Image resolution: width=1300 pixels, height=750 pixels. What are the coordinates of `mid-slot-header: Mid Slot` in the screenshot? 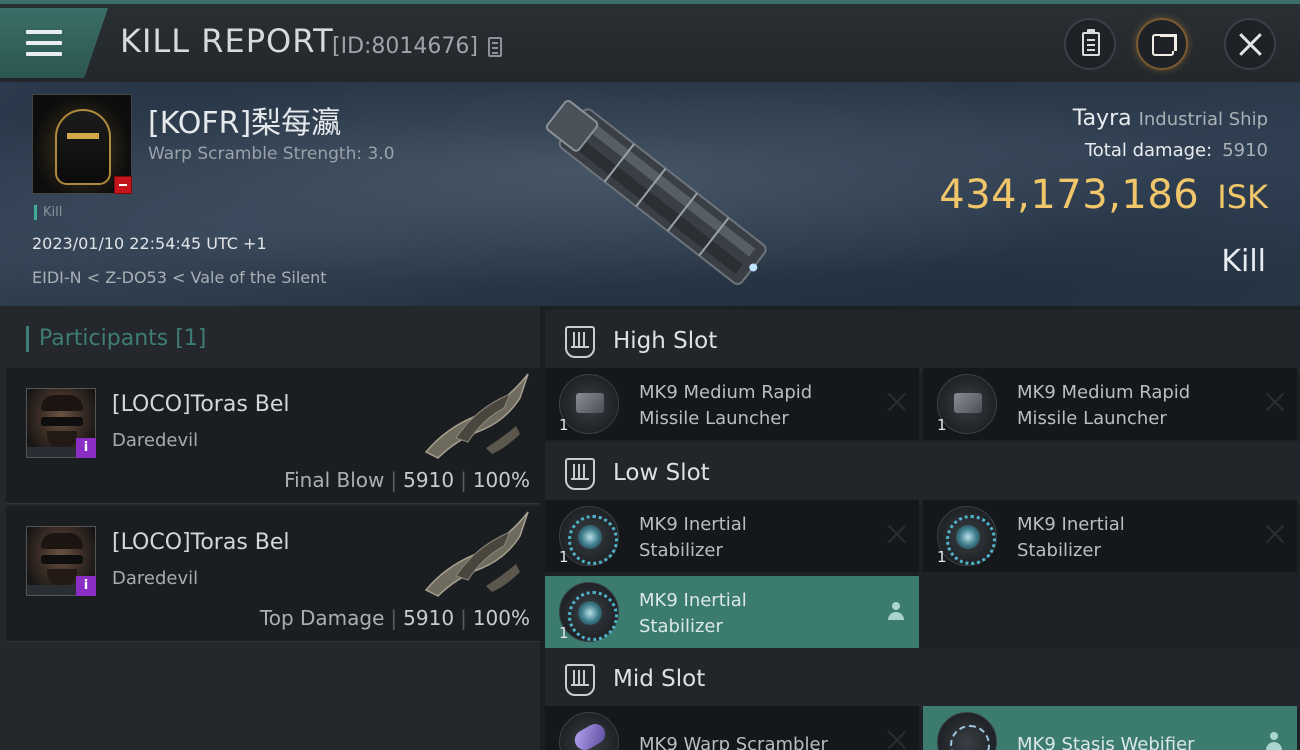 It's located at (922, 679).